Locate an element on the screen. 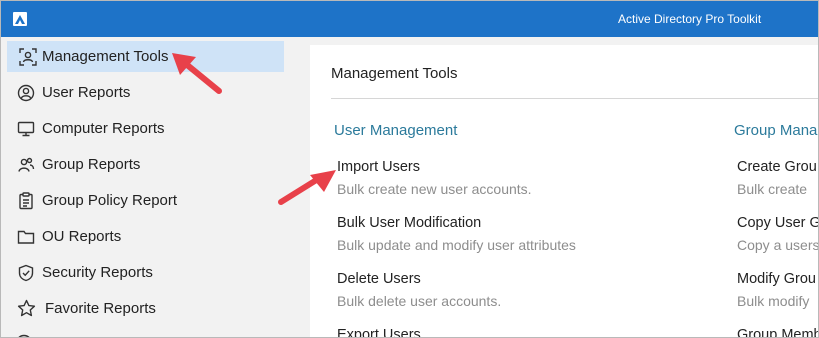  sidebar-item-label: Group Policy Report is located at coordinates (110, 200).